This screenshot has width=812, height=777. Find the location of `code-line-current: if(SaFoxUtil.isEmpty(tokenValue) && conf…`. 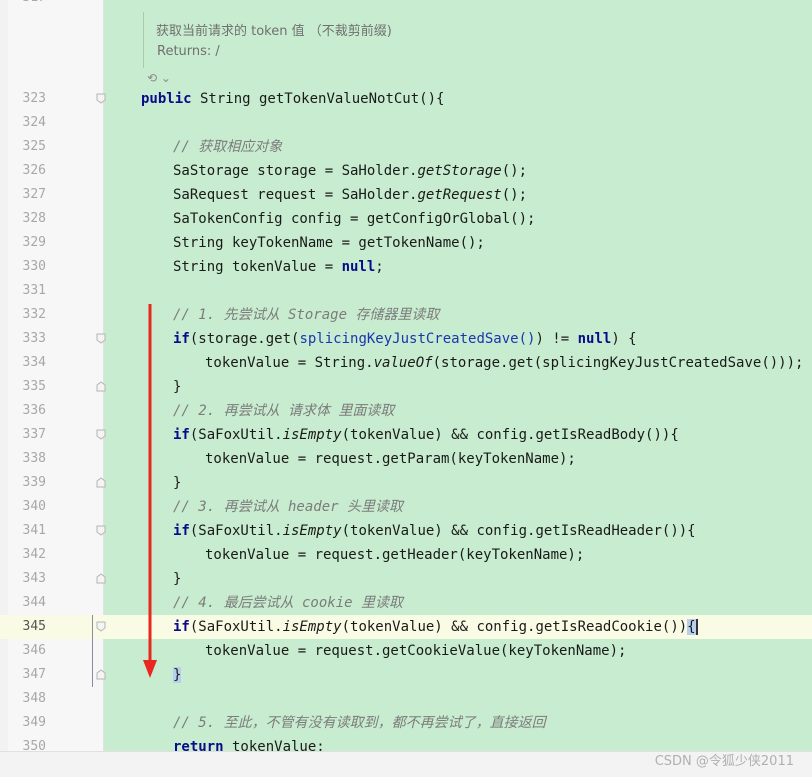

code-line-current: if(SaFoxUtil.isEmpty(tokenValue) && conf… is located at coordinates (435, 627).